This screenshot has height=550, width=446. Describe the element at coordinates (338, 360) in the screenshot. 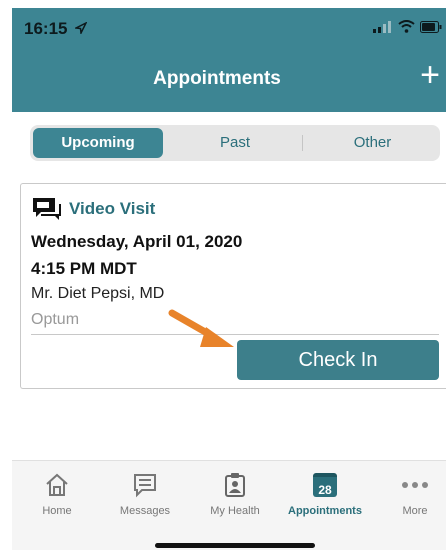

I see `check-in-button: Check In` at that location.